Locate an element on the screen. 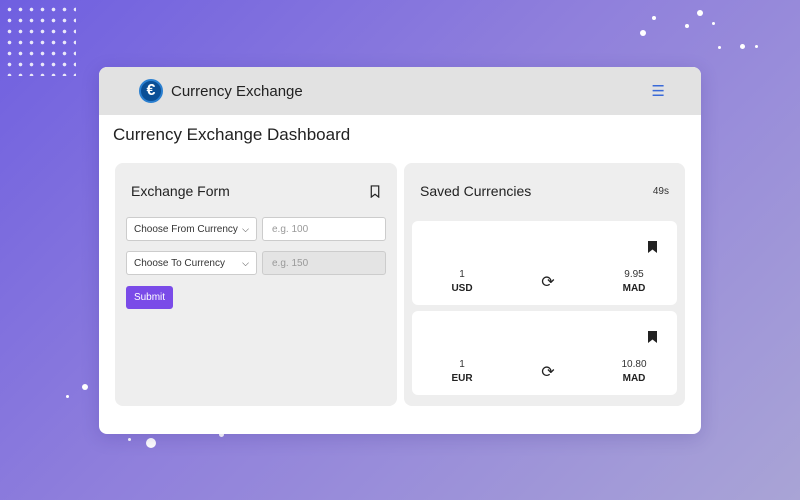 The width and height of the screenshot is (800, 500). saved-currencies-title: Saved Currencies is located at coordinates (476, 191).